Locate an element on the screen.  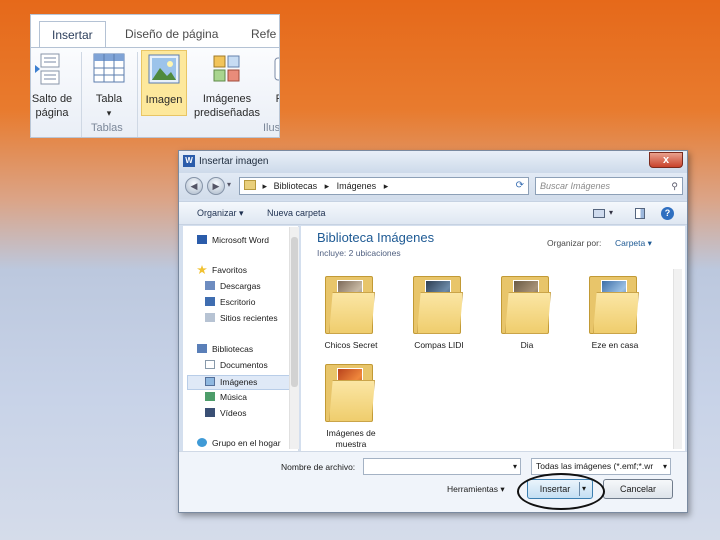
nav-item-videos: Vídeos is located at coordinates (225, 413).